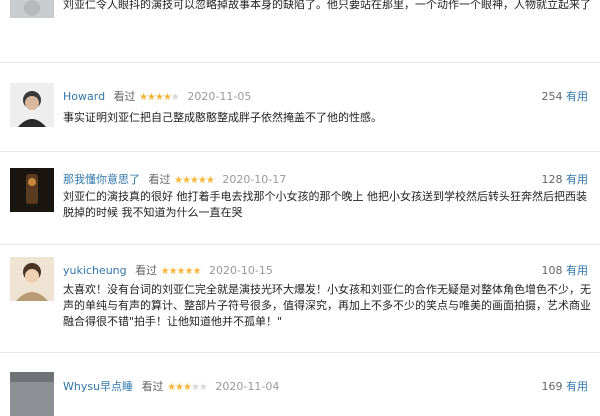 The image size is (600, 416). What do you see at coordinates (552, 386) in the screenshot?
I see `vote-count: 169` at bounding box center [552, 386].